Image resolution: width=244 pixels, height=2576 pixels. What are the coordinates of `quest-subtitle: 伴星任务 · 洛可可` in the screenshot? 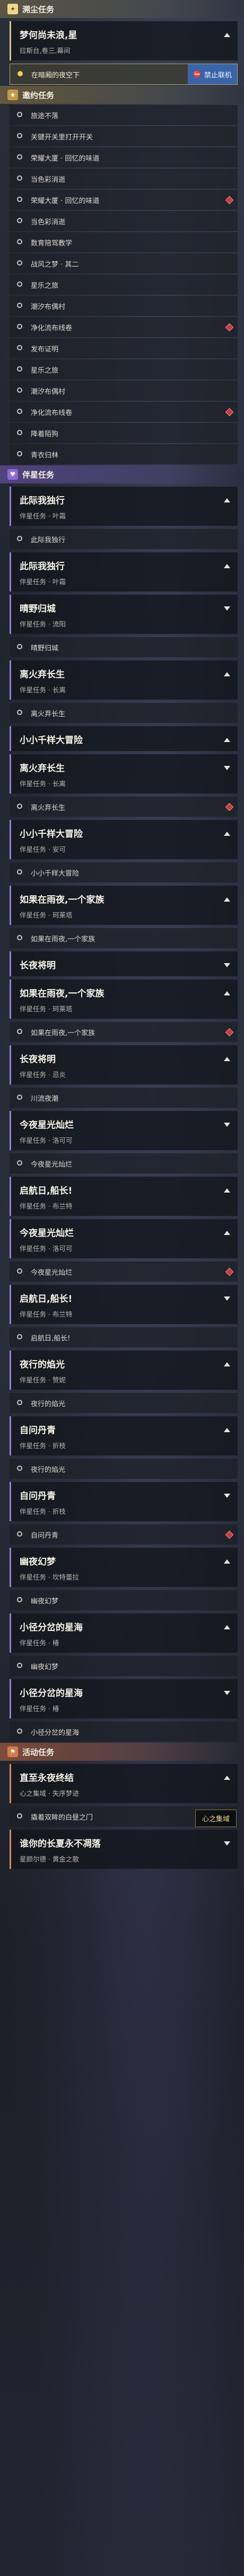 It's located at (47, 1140).